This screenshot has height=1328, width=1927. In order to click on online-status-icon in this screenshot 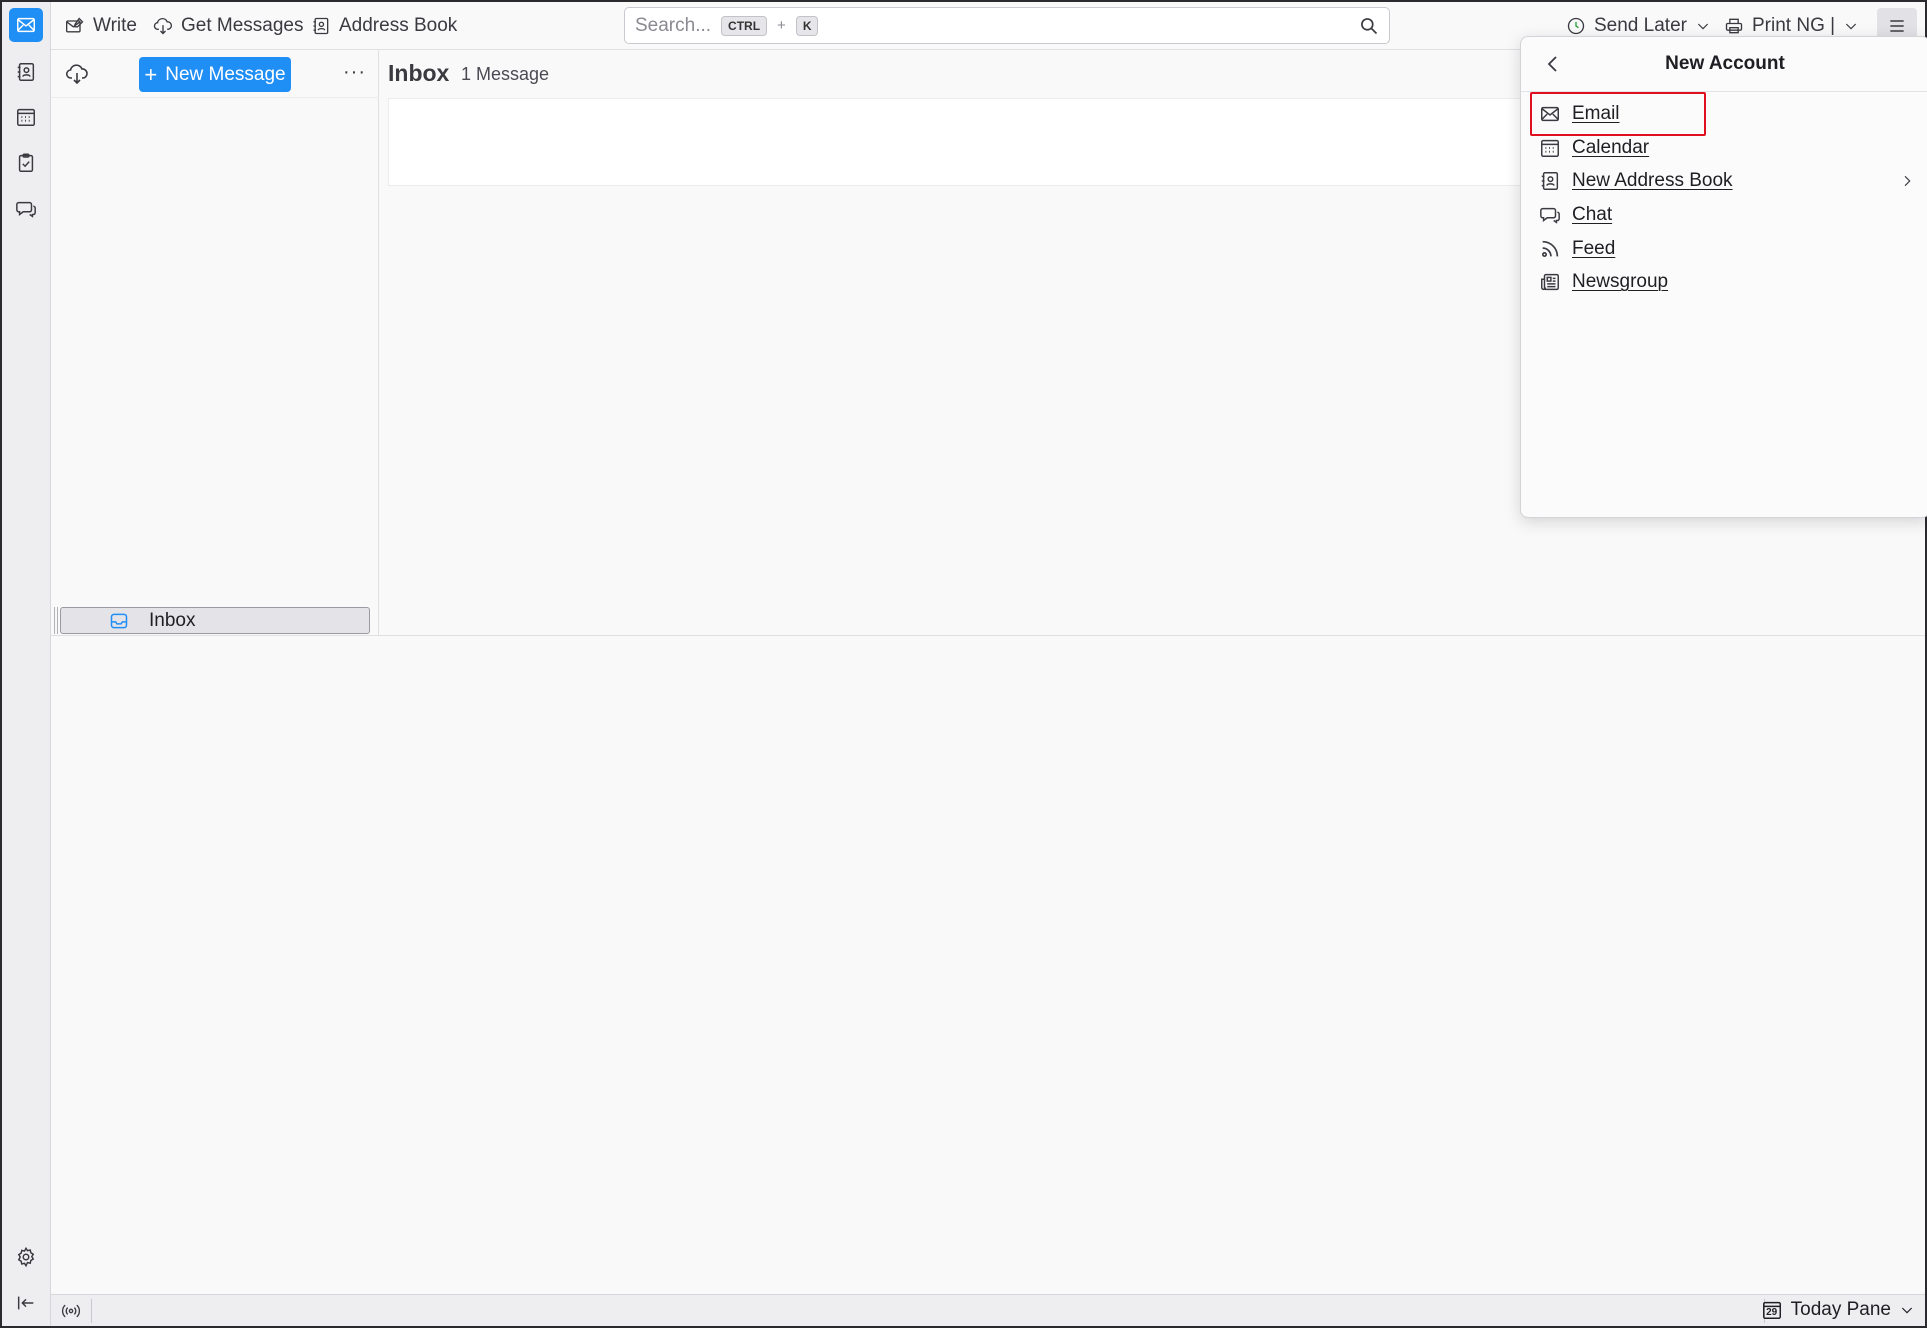, I will do `click(71, 1311)`.